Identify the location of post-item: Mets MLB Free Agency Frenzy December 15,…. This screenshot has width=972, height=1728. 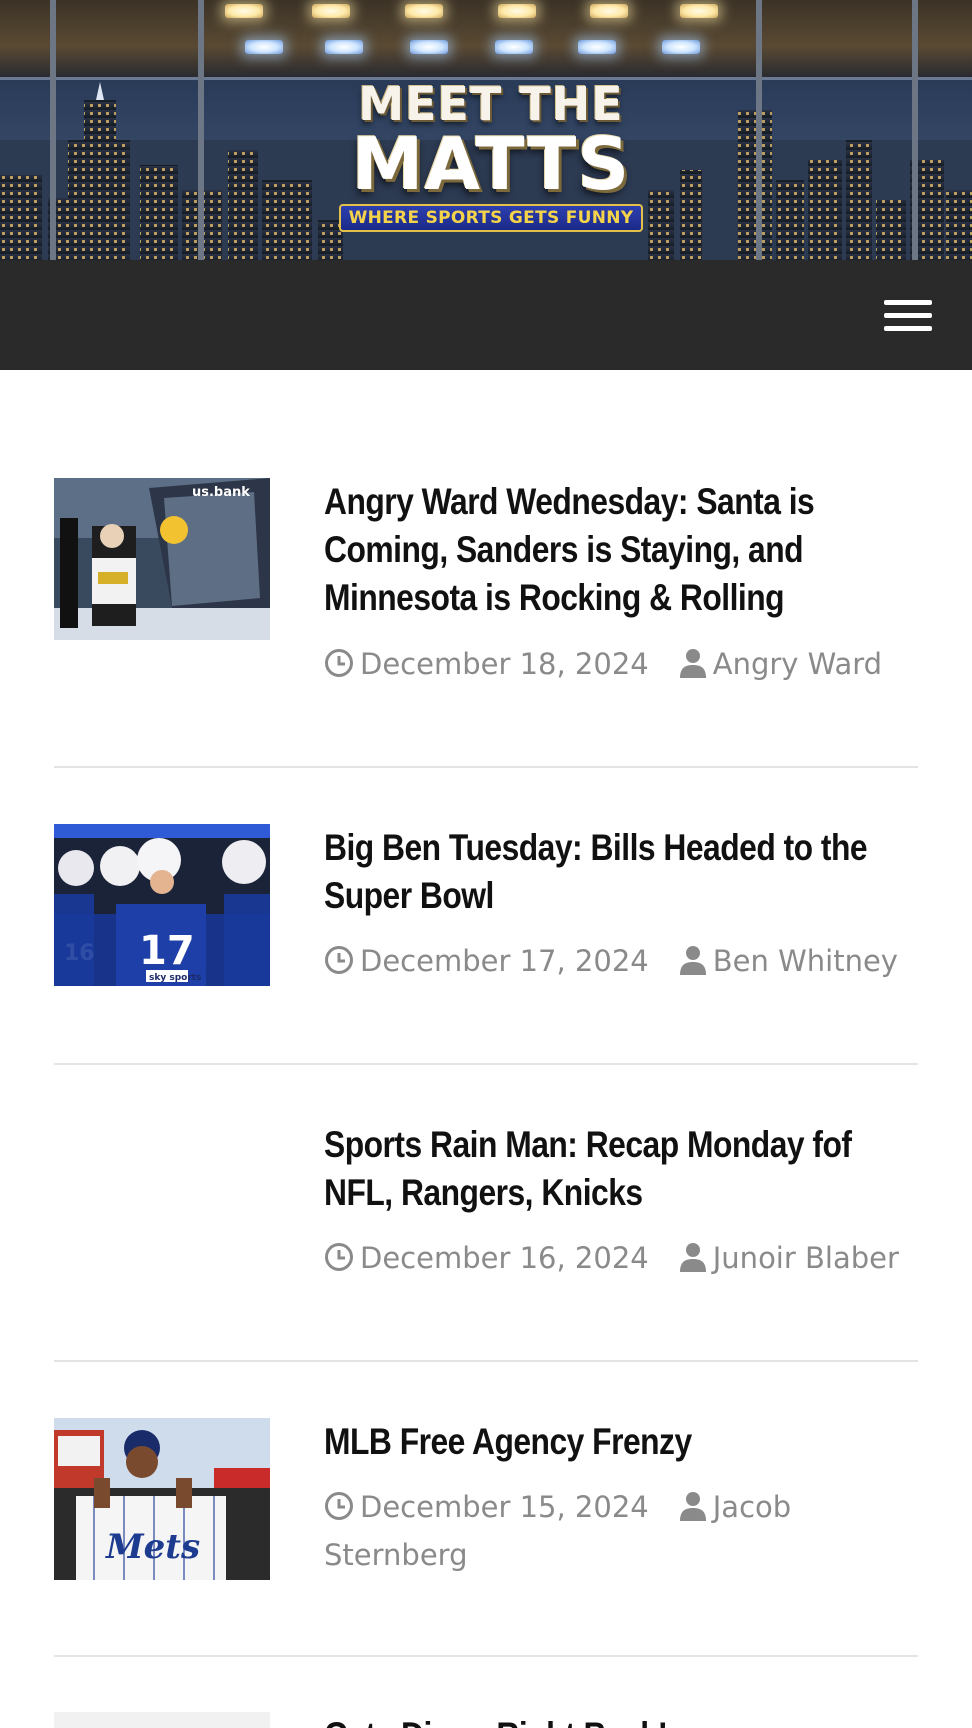
(486, 1518).